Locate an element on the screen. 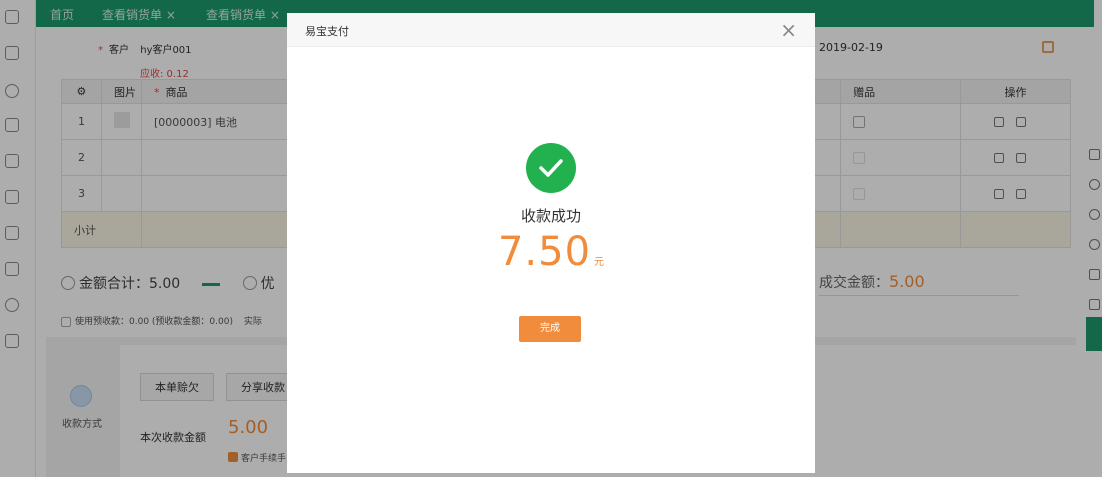 The height and width of the screenshot is (477, 1102). paid-amount: 7.50 元 is located at coordinates (551, 252).